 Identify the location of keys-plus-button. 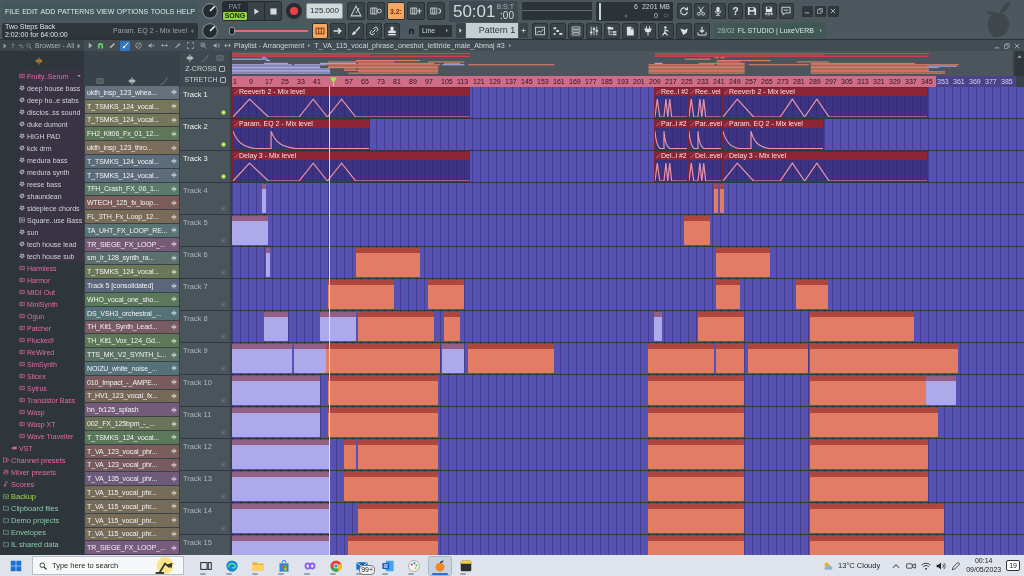
(415, 11).